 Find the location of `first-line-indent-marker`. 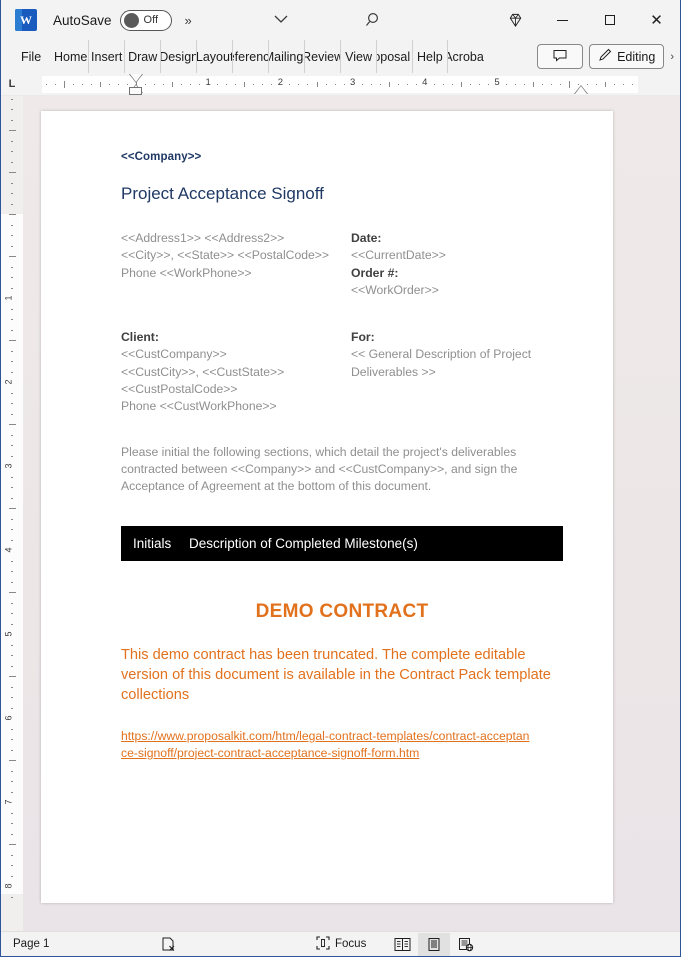

first-line-indent-marker is located at coordinates (136, 78).